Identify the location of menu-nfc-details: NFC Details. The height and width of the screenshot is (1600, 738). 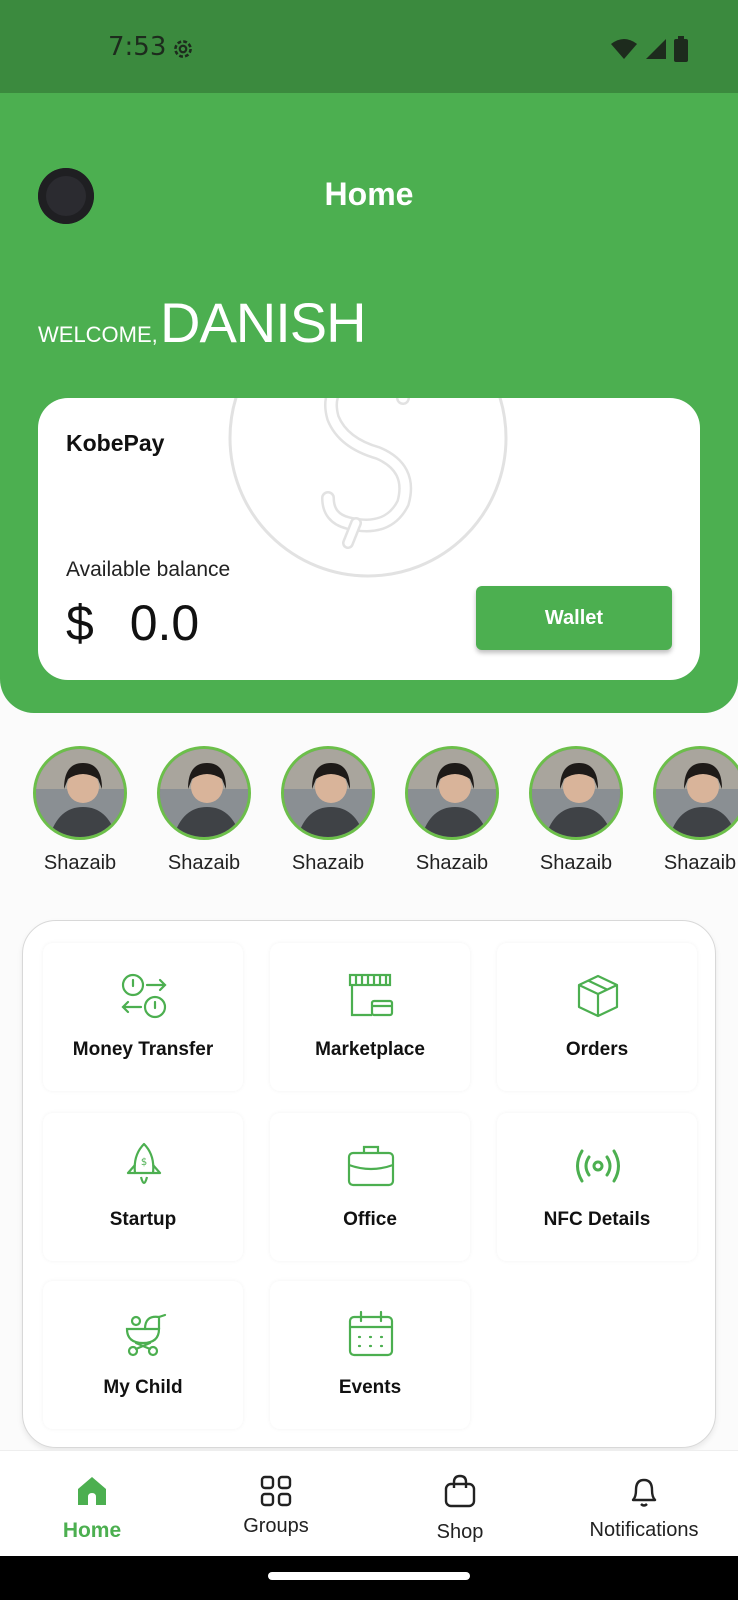
(597, 1187).